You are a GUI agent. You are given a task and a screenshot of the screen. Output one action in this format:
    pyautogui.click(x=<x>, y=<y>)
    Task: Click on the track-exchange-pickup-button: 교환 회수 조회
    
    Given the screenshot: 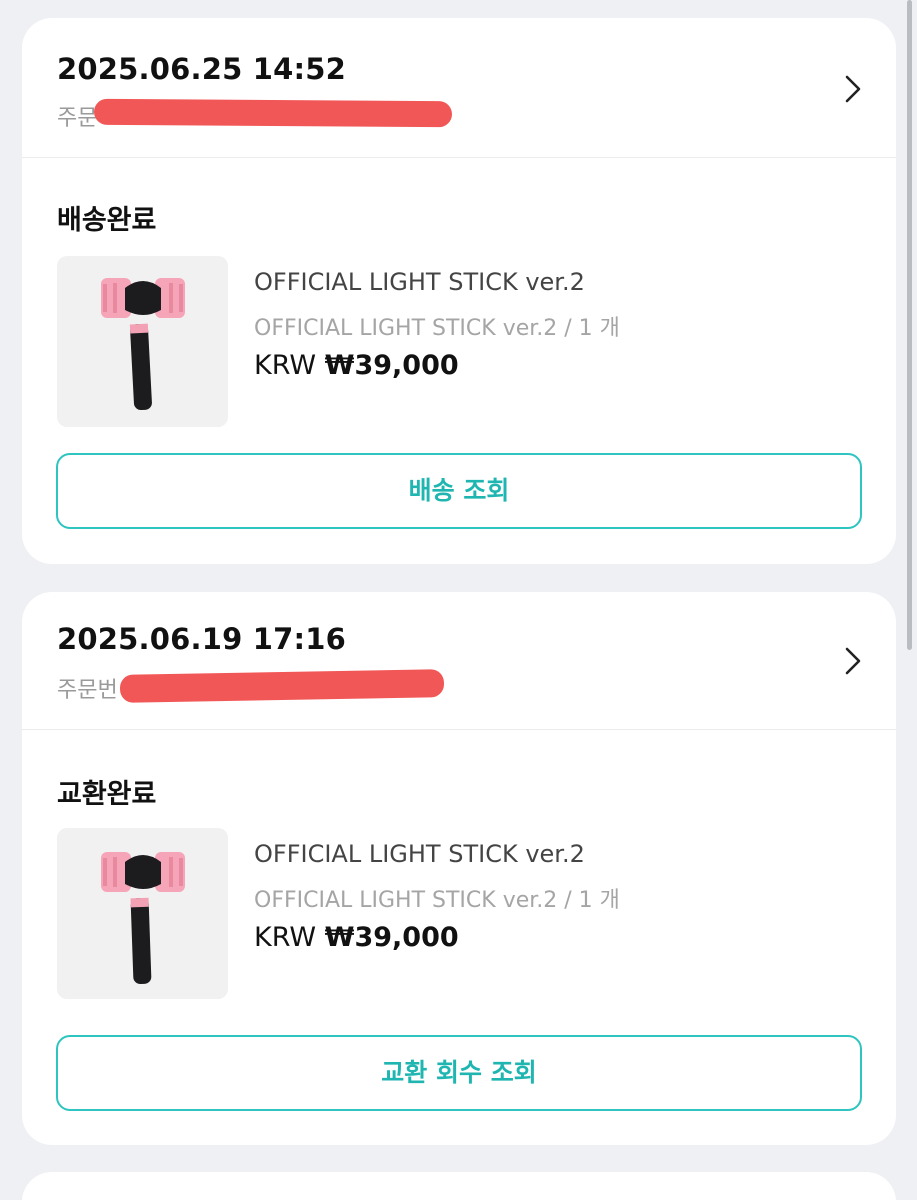 What is the action you would take?
    pyautogui.click(x=459, y=1073)
    